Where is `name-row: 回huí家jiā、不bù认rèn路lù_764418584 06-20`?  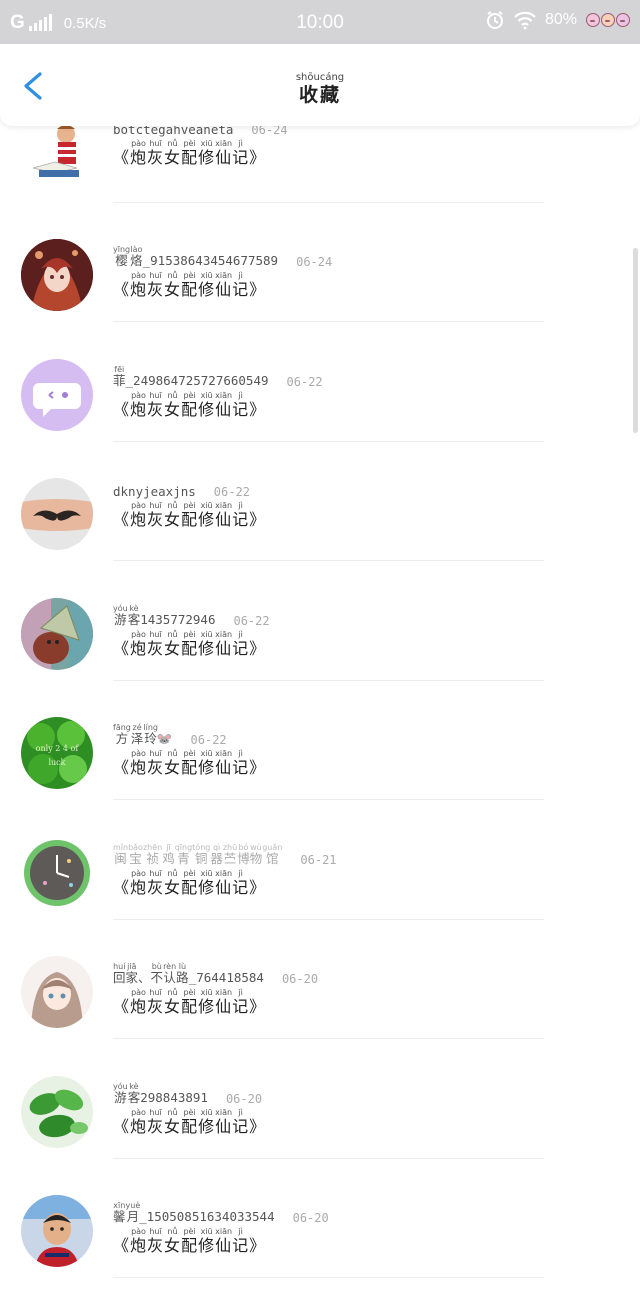 name-row: 回huí家jiā、不bù认rèn路lù_764418584 06-20 is located at coordinates (215, 974).